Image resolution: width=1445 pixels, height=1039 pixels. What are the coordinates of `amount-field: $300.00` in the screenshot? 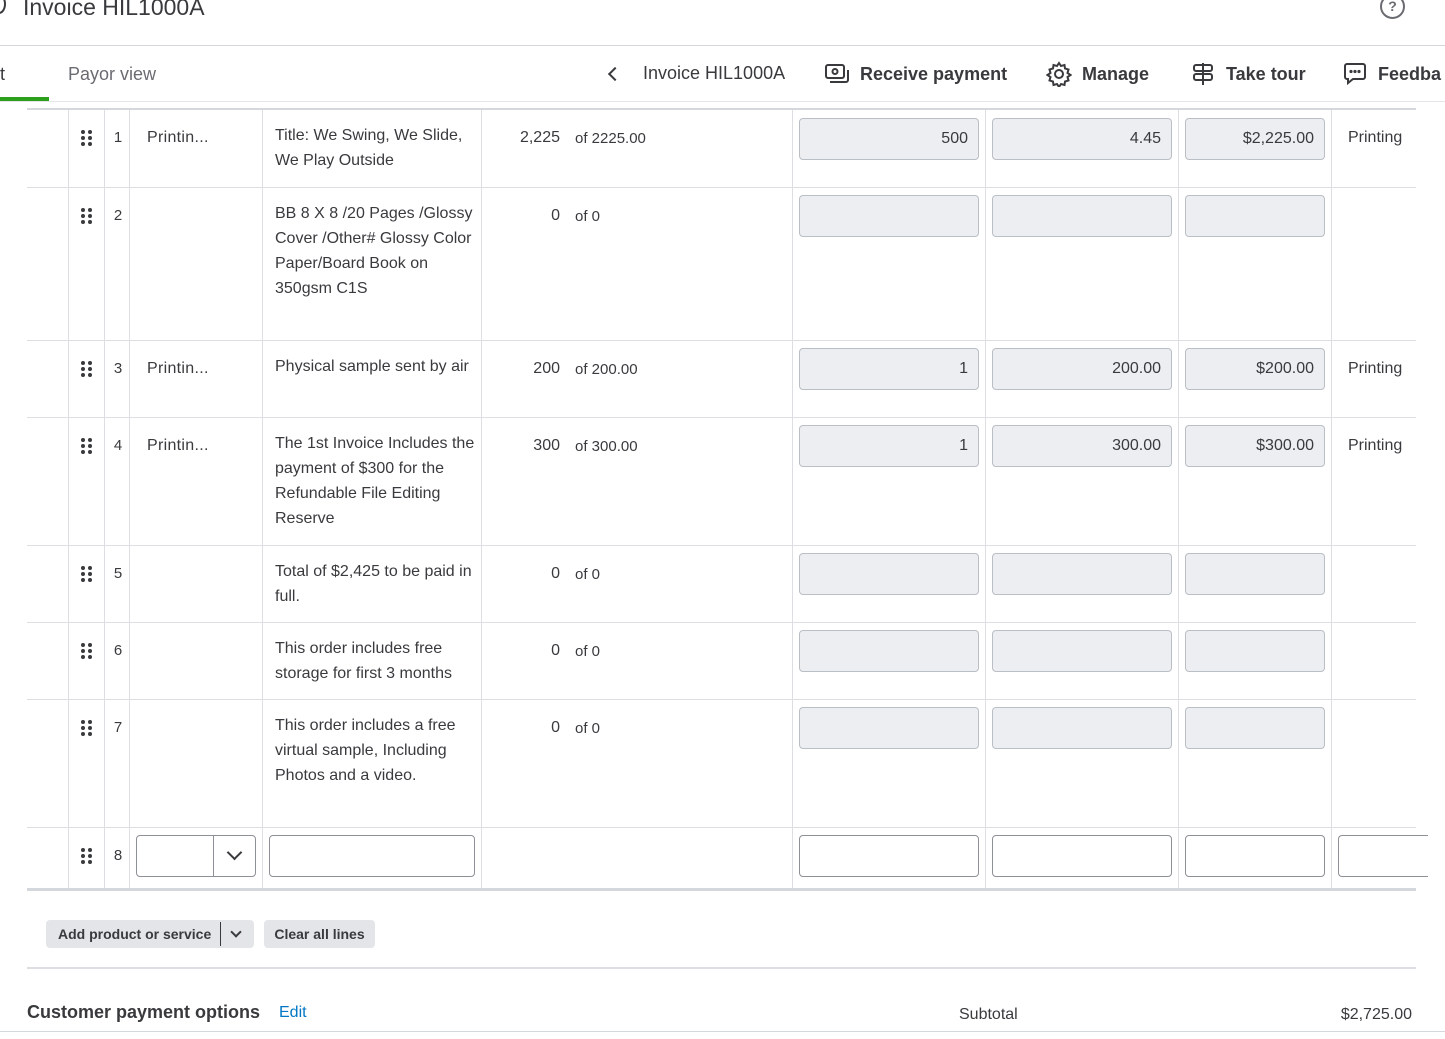 It's located at (1255, 446).